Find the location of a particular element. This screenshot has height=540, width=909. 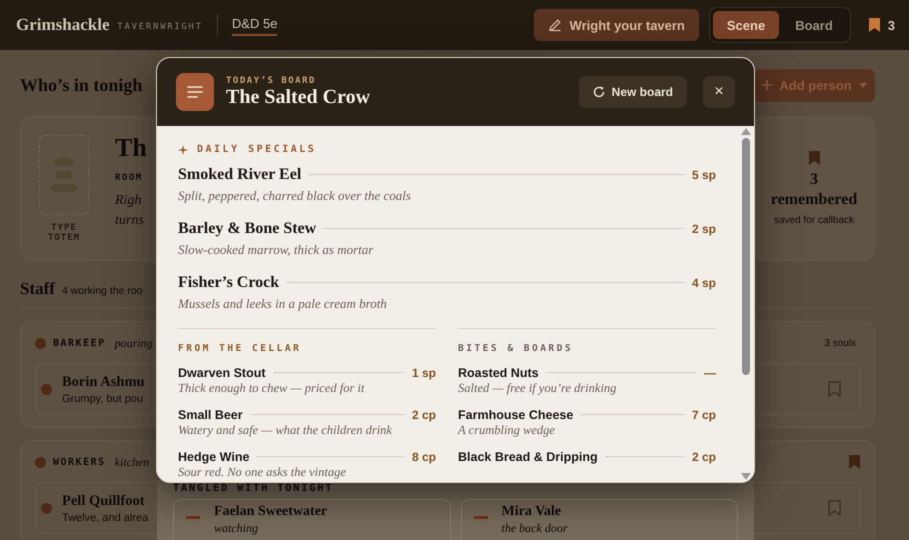

item-description: Sour red. No one asks the vintage is located at coordinates (262, 472).